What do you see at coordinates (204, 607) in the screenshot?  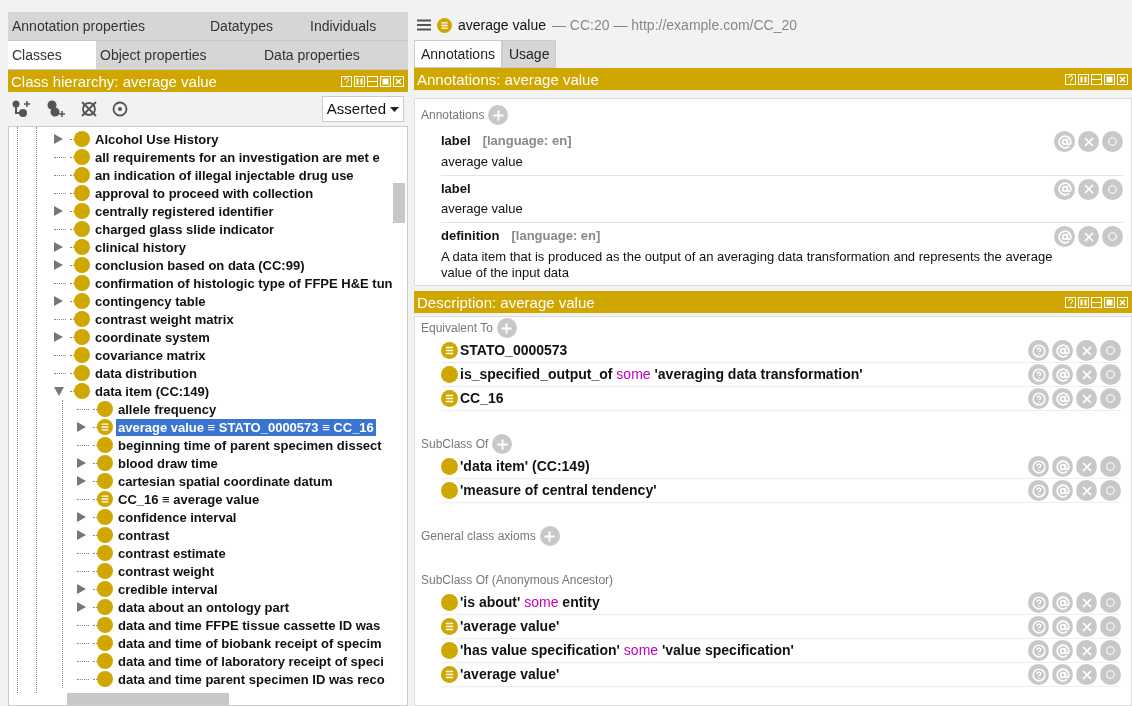 I see `tree-item: data about an ontology part` at bounding box center [204, 607].